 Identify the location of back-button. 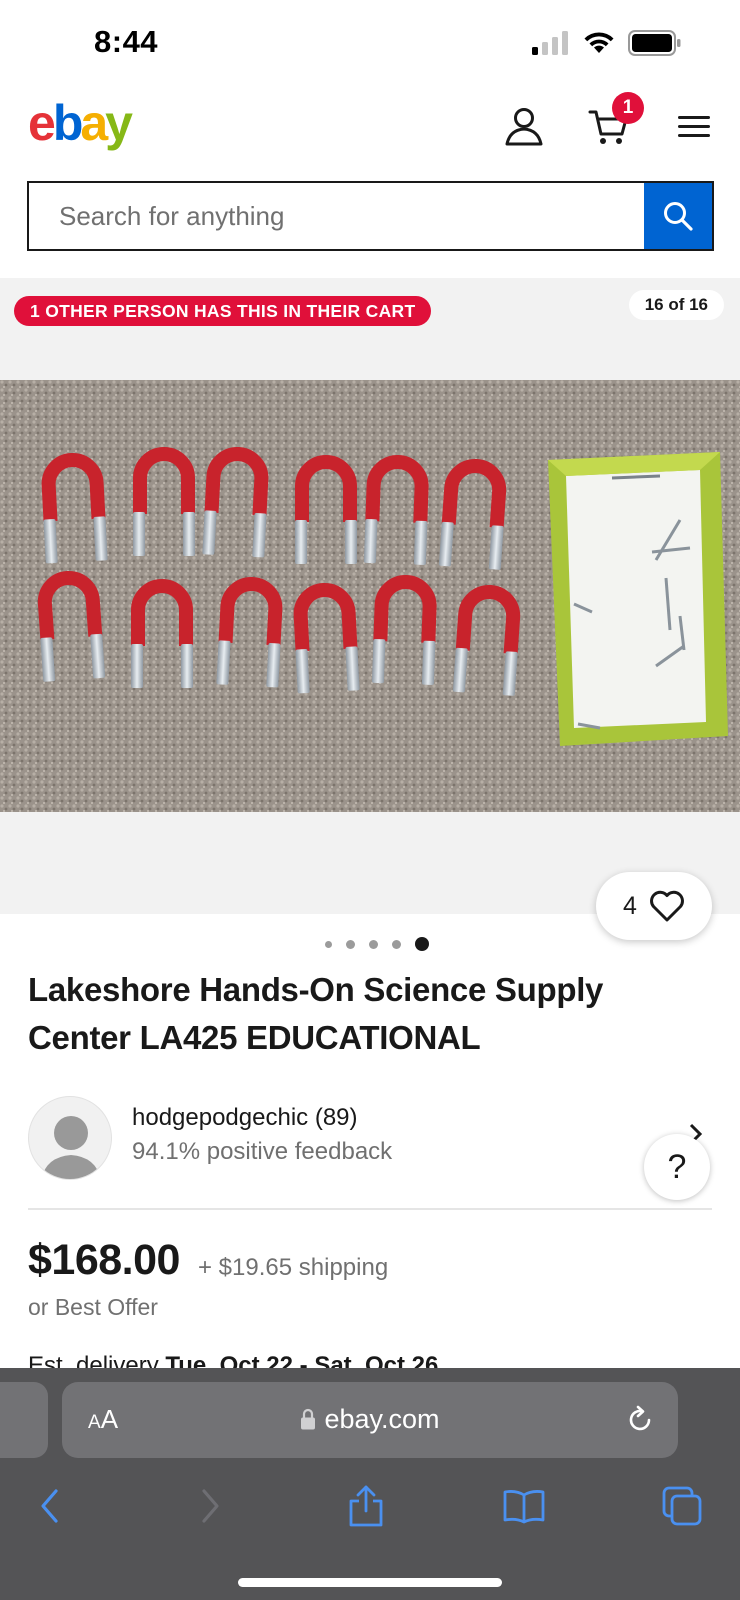
(50, 1506).